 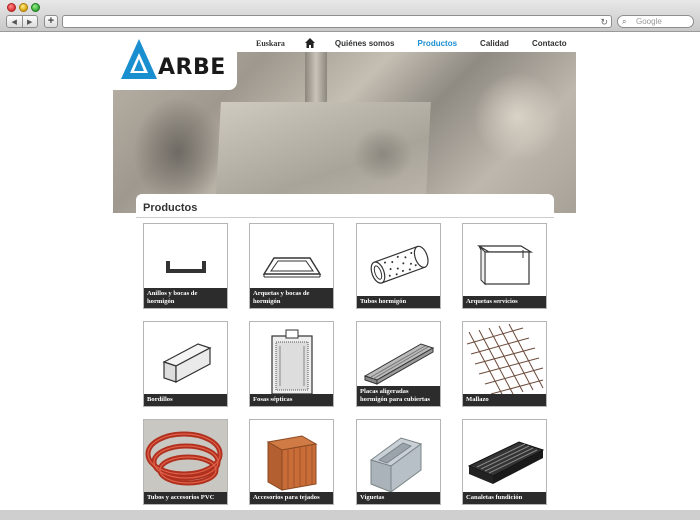 I want to click on back-arrow-icon: ◀, so click(x=14, y=21).